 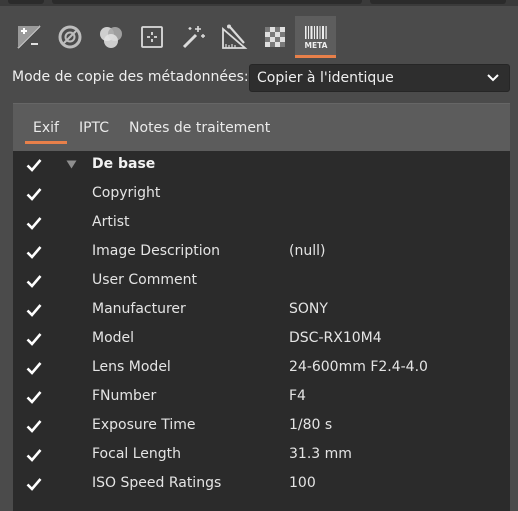 I want to click on top-strip, so click(x=259, y=3).